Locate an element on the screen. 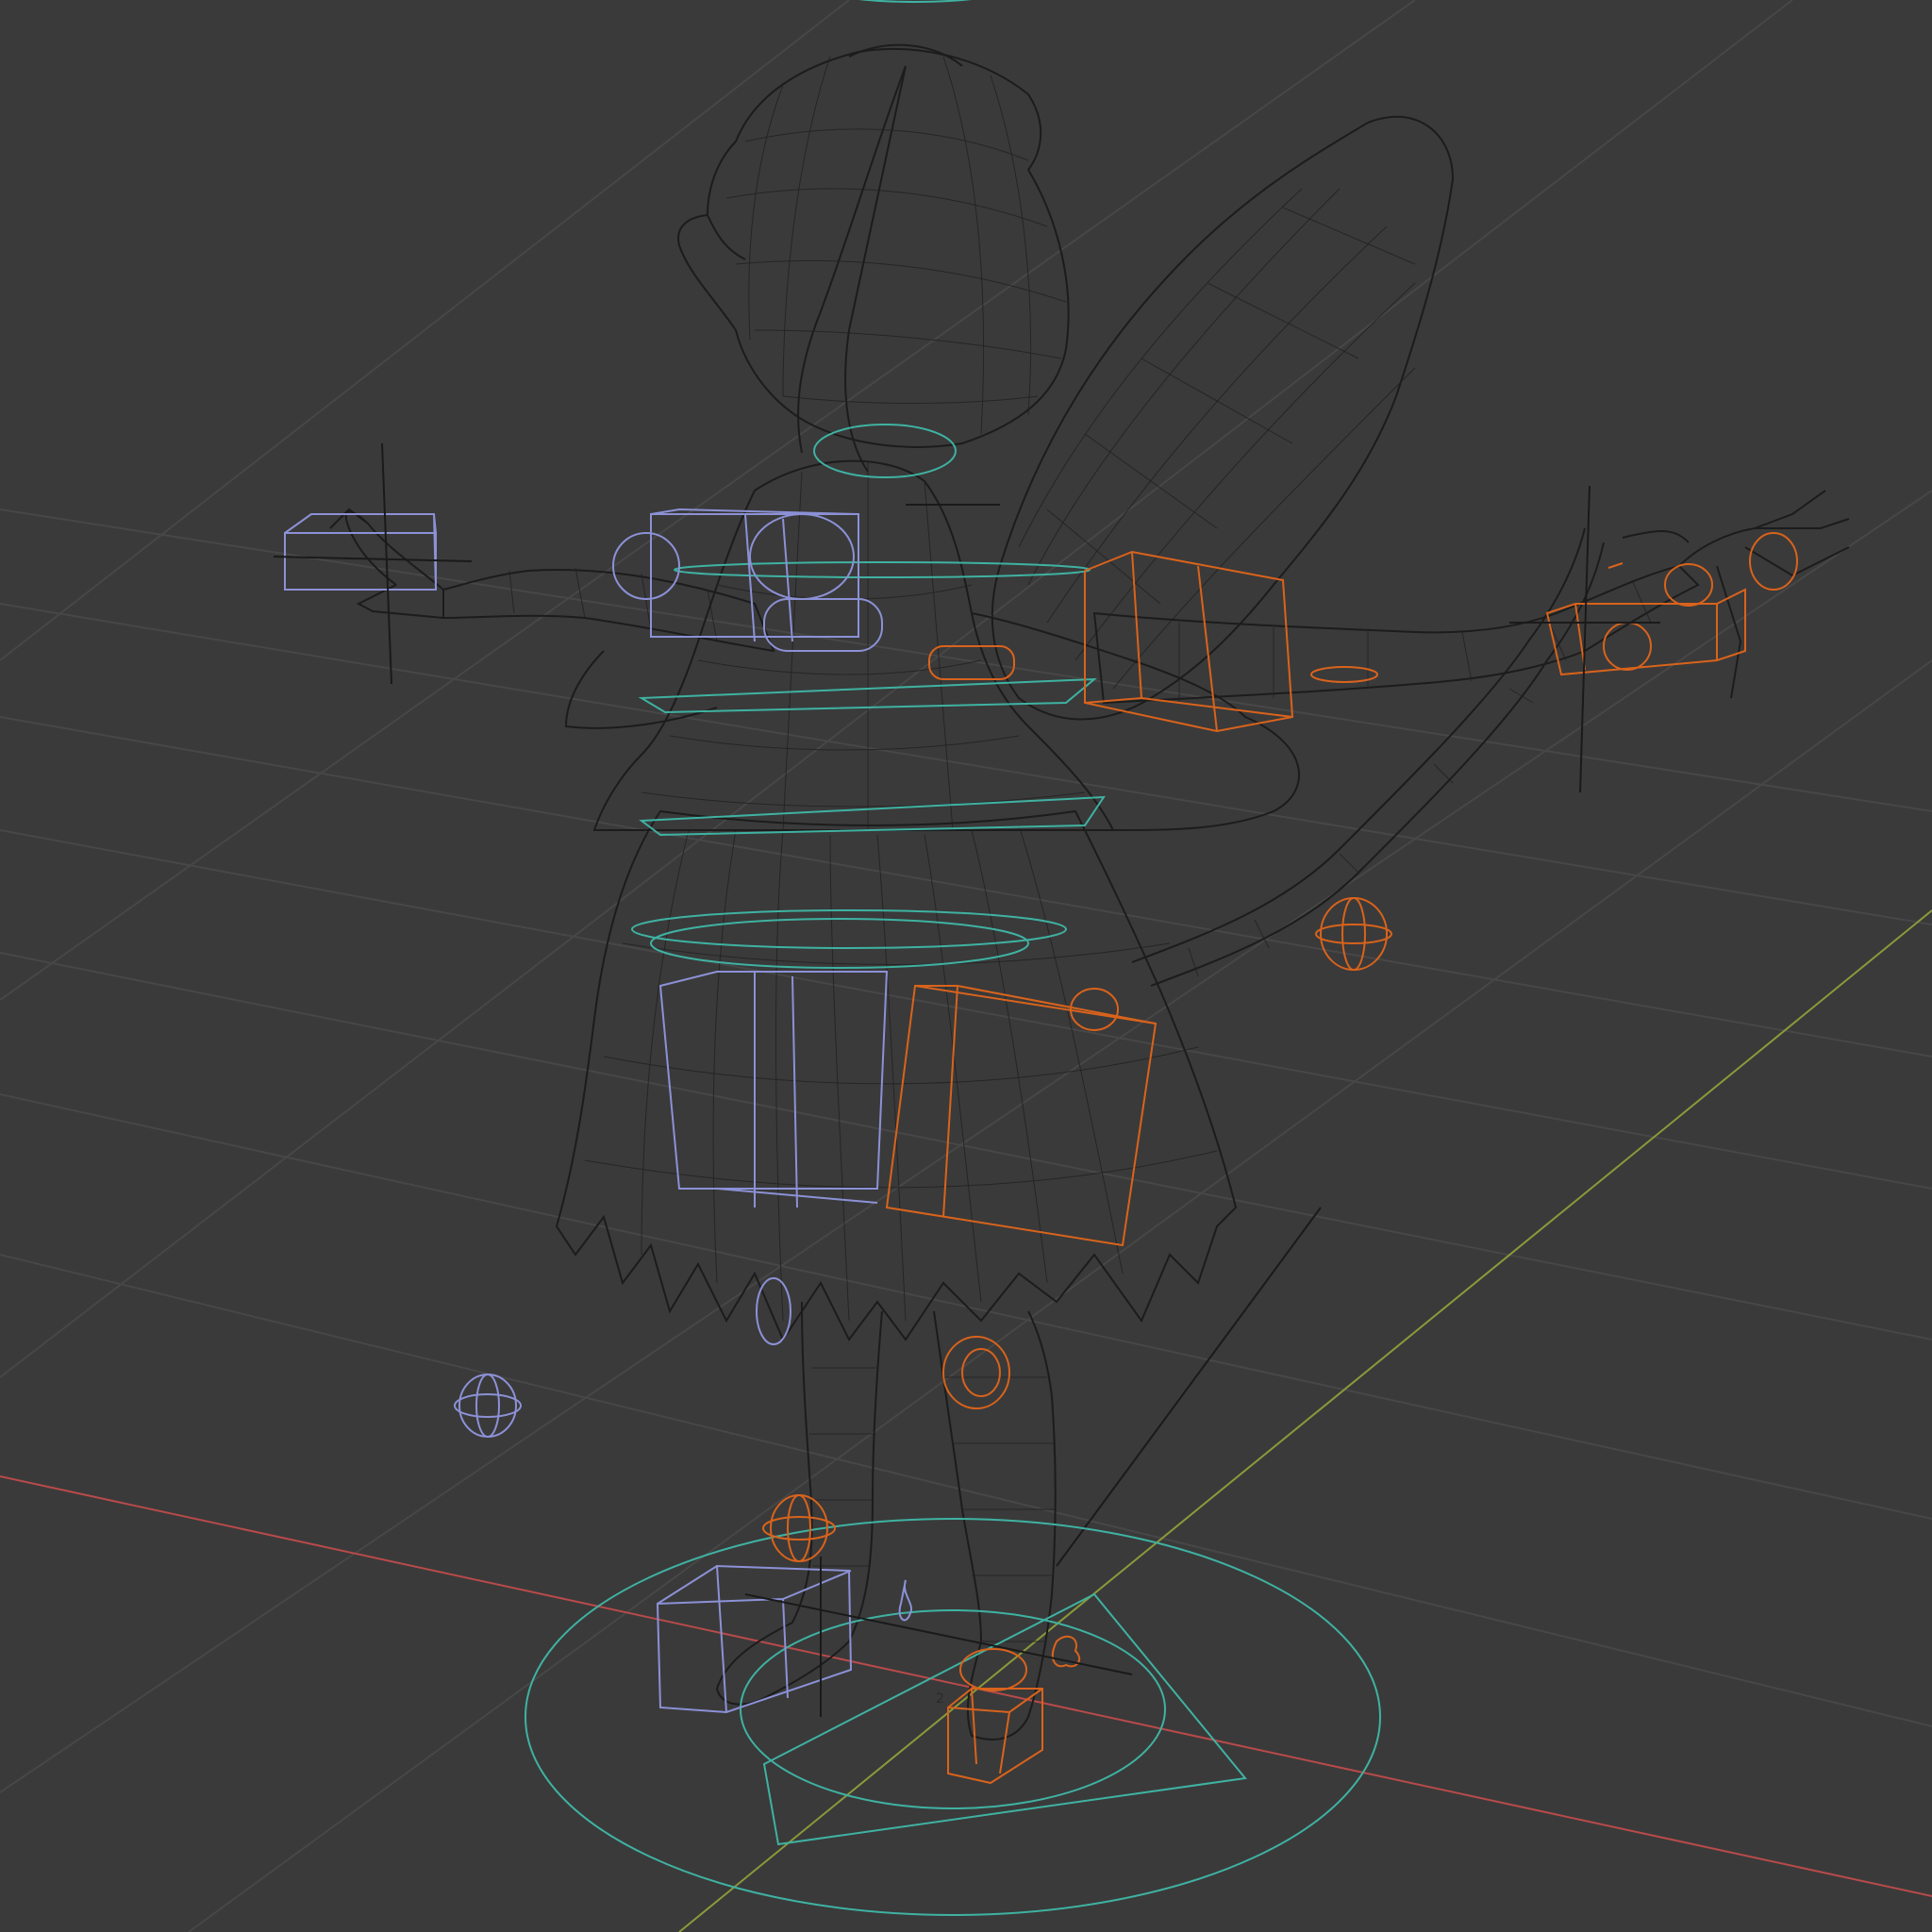 The height and width of the screenshot is (1932, 1932). left-hip-control is located at coordinates (773, 1089).